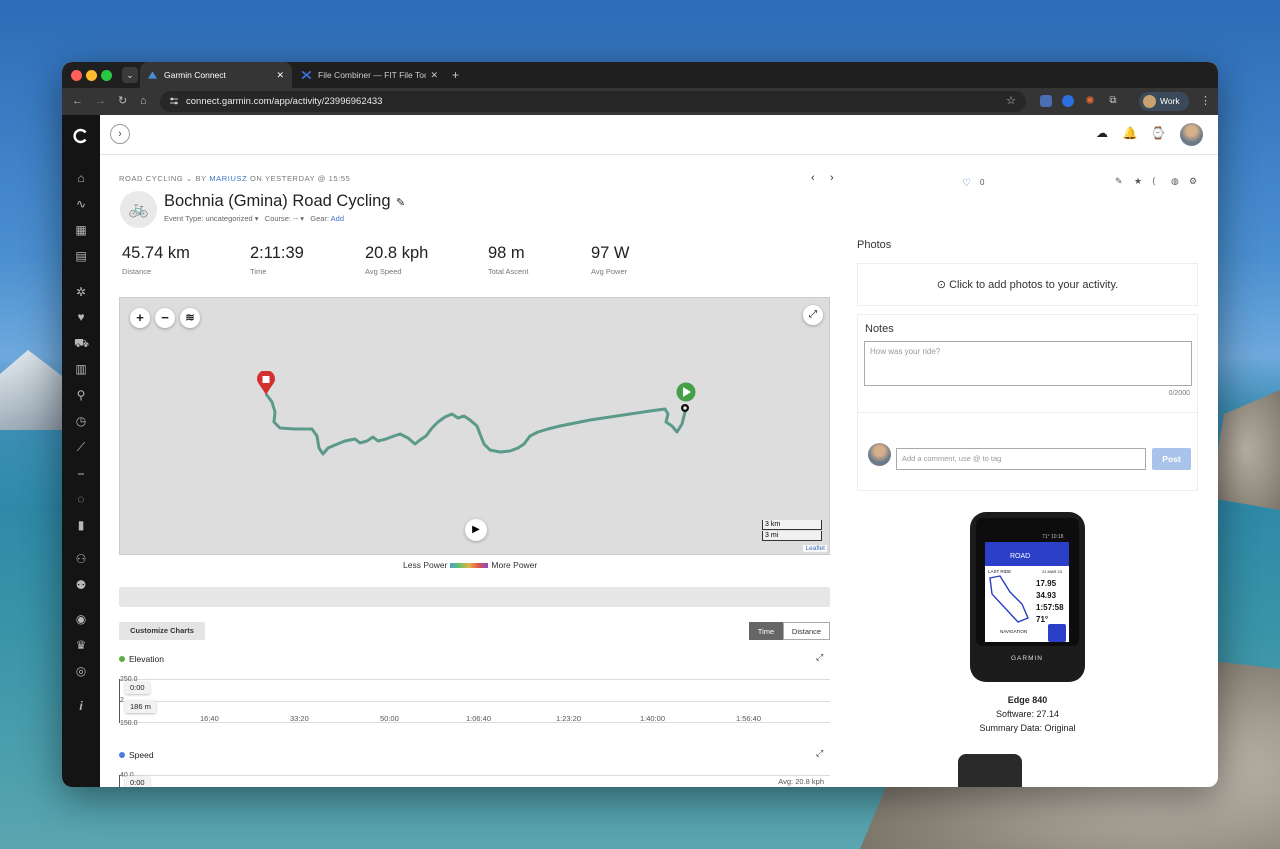 The height and width of the screenshot is (849, 1280). What do you see at coordinates (76, 75) in the screenshot?
I see `close-window-button` at bounding box center [76, 75].